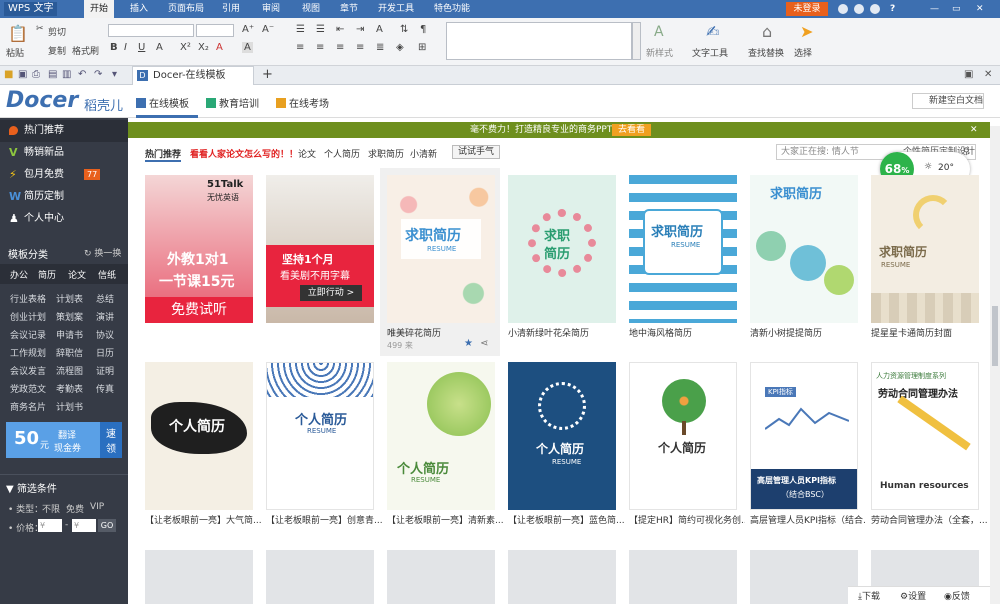 The height and width of the screenshot is (604, 1000). I want to click on help-button: ?, so click(892, 9).